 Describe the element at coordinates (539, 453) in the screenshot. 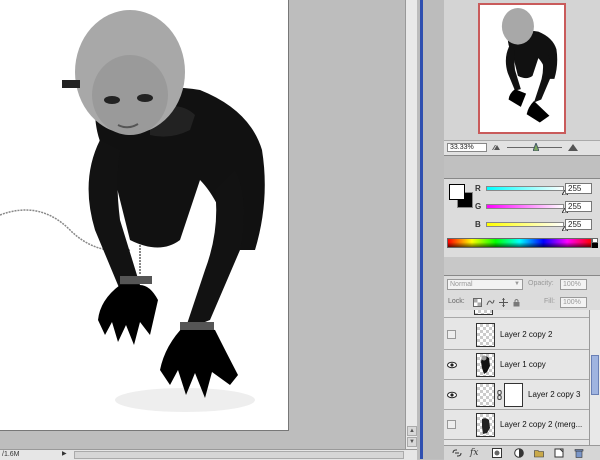

I see `new-group-icon` at that location.